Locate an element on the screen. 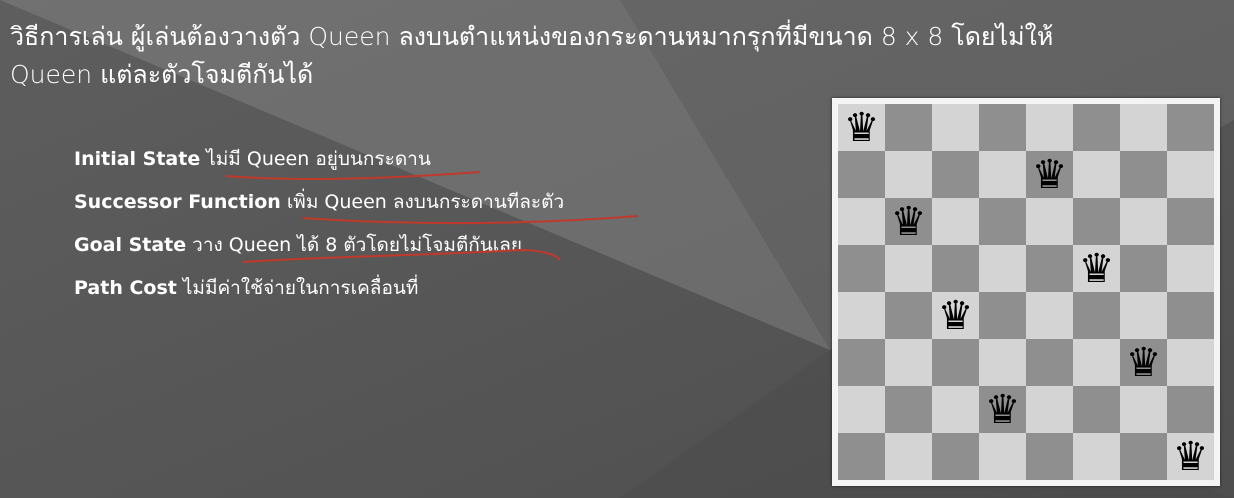 The width and height of the screenshot is (1234, 498). term-label: Path Cost is located at coordinates (125, 288).